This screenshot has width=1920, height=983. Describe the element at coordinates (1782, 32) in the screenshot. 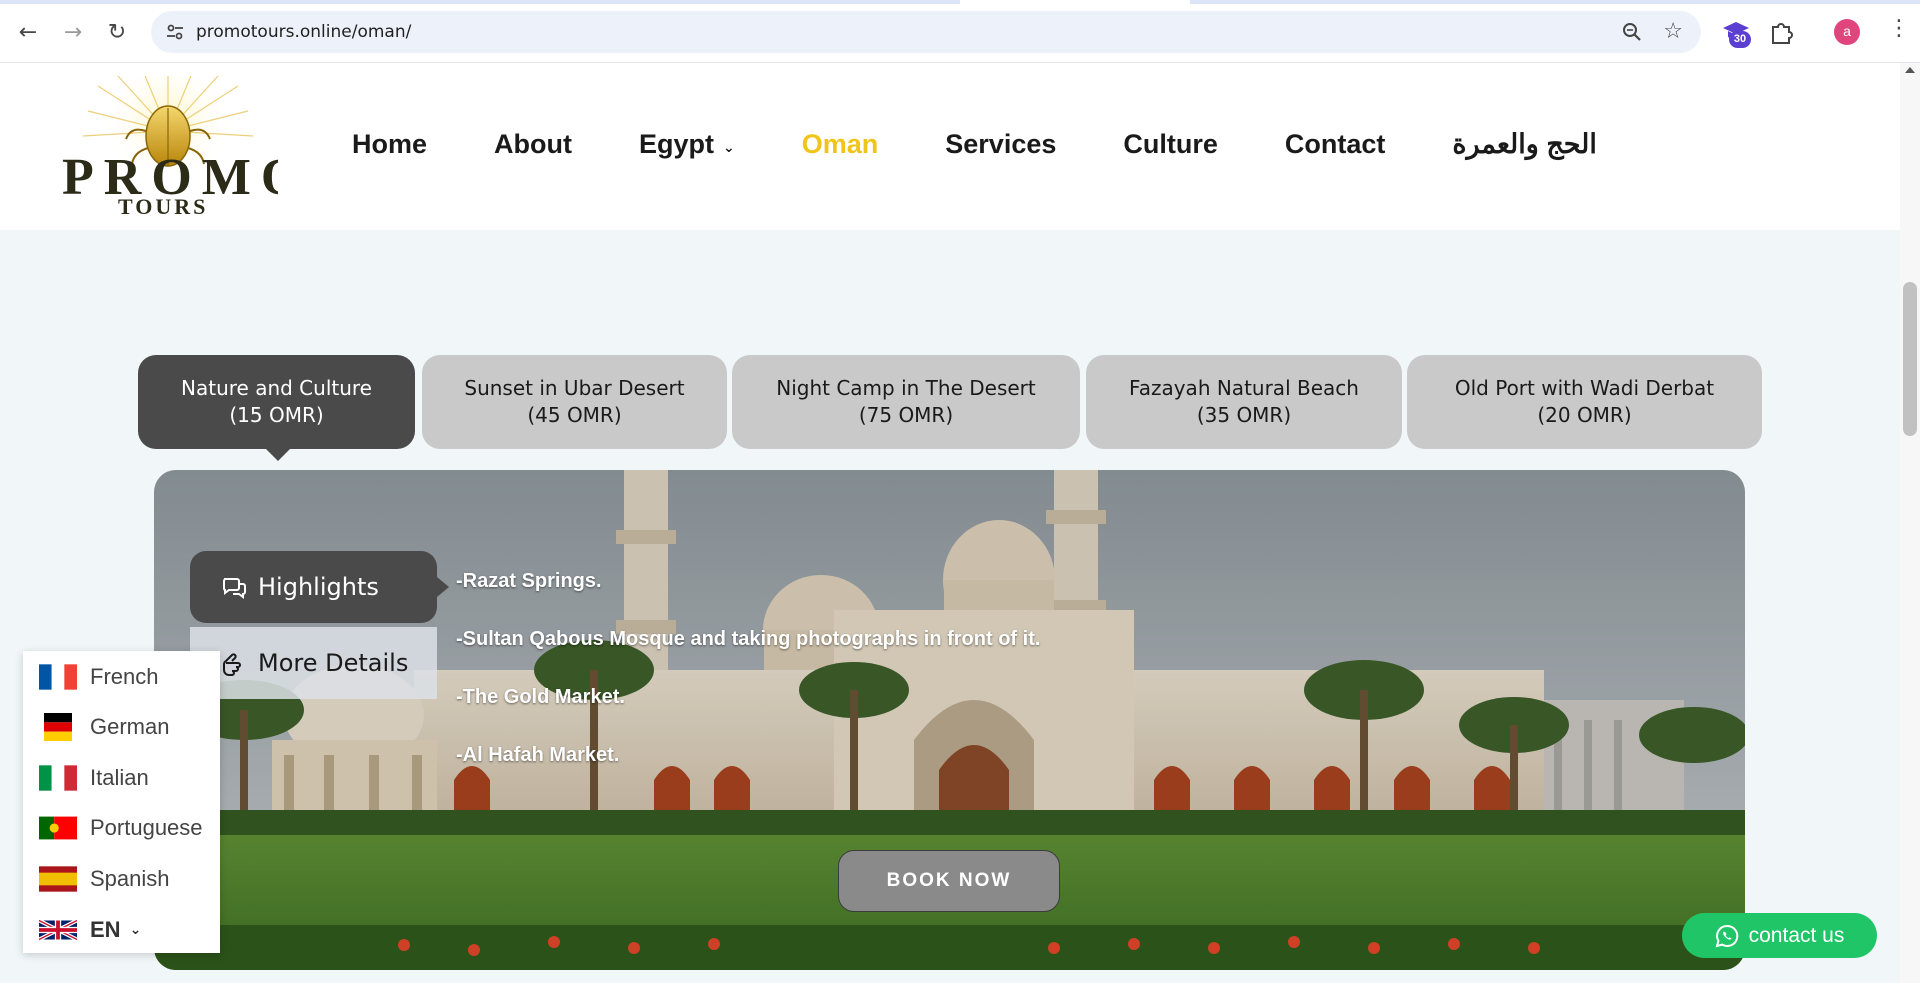

I see `extensions-puzzle-icon` at that location.